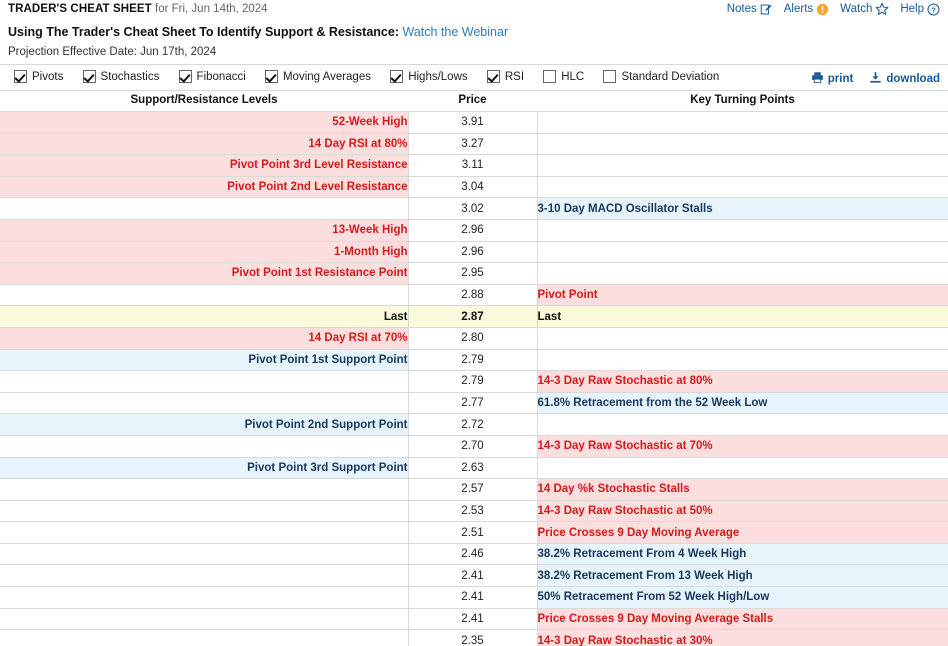  What do you see at coordinates (204, 360) in the screenshot?
I see `cell-level: Pivot Point 1st Support Point` at bounding box center [204, 360].